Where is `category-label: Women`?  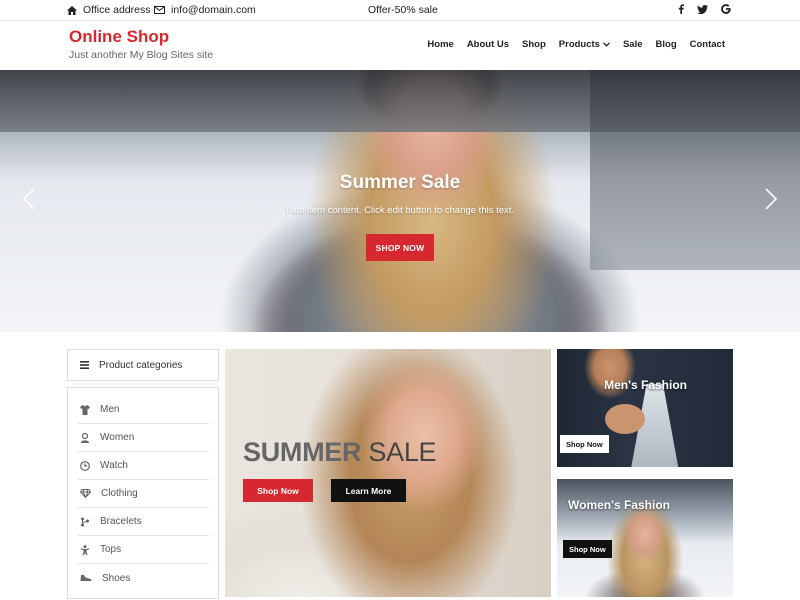 category-label: Women is located at coordinates (117, 437).